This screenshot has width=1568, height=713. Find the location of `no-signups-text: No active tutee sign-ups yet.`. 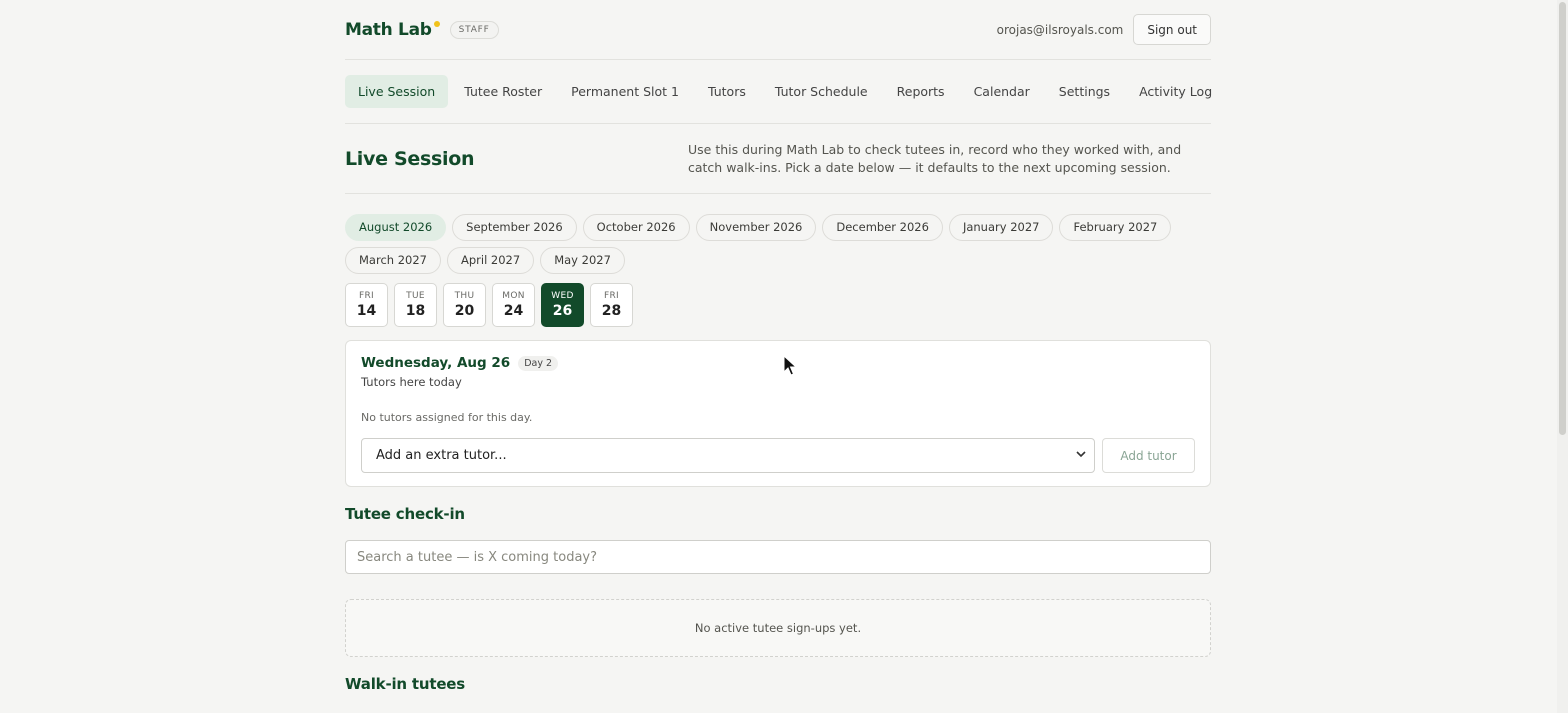

no-signups-text: No active tutee sign-ups yet. is located at coordinates (778, 628).